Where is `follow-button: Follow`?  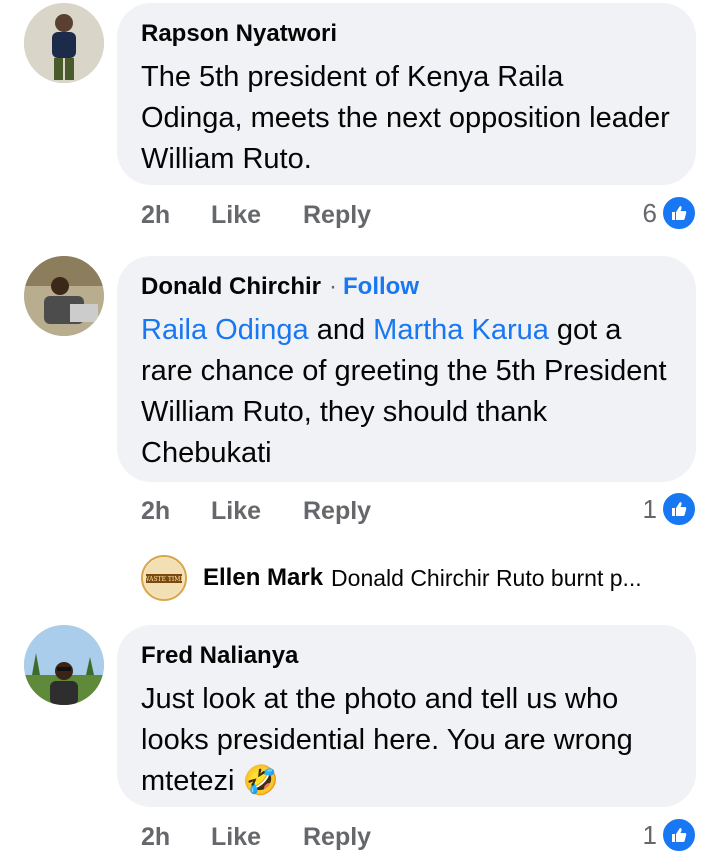
follow-button: Follow is located at coordinates (381, 286).